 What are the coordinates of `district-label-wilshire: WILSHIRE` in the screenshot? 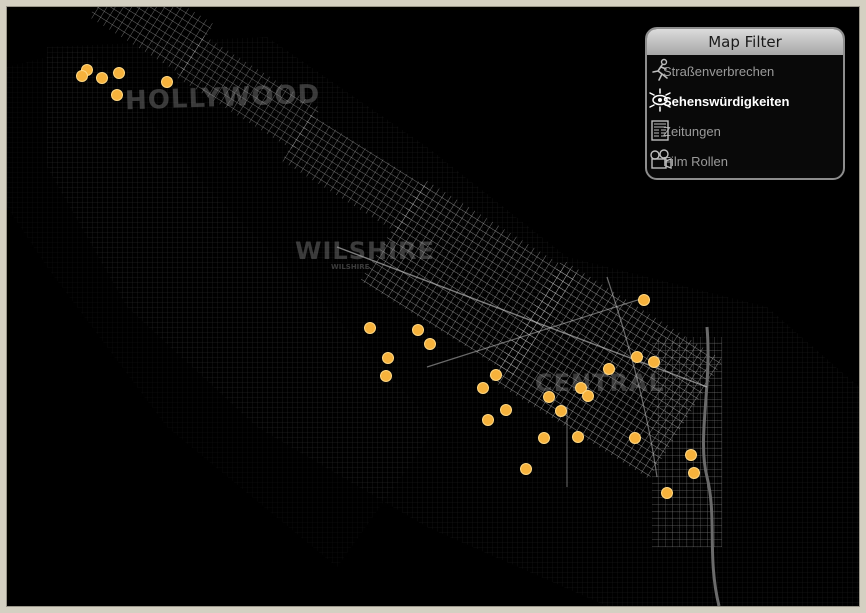 It's located at (365, 251).